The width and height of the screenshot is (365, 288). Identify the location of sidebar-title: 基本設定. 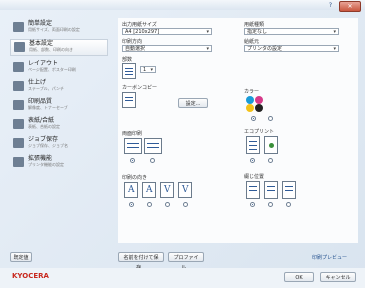
(41, 43).